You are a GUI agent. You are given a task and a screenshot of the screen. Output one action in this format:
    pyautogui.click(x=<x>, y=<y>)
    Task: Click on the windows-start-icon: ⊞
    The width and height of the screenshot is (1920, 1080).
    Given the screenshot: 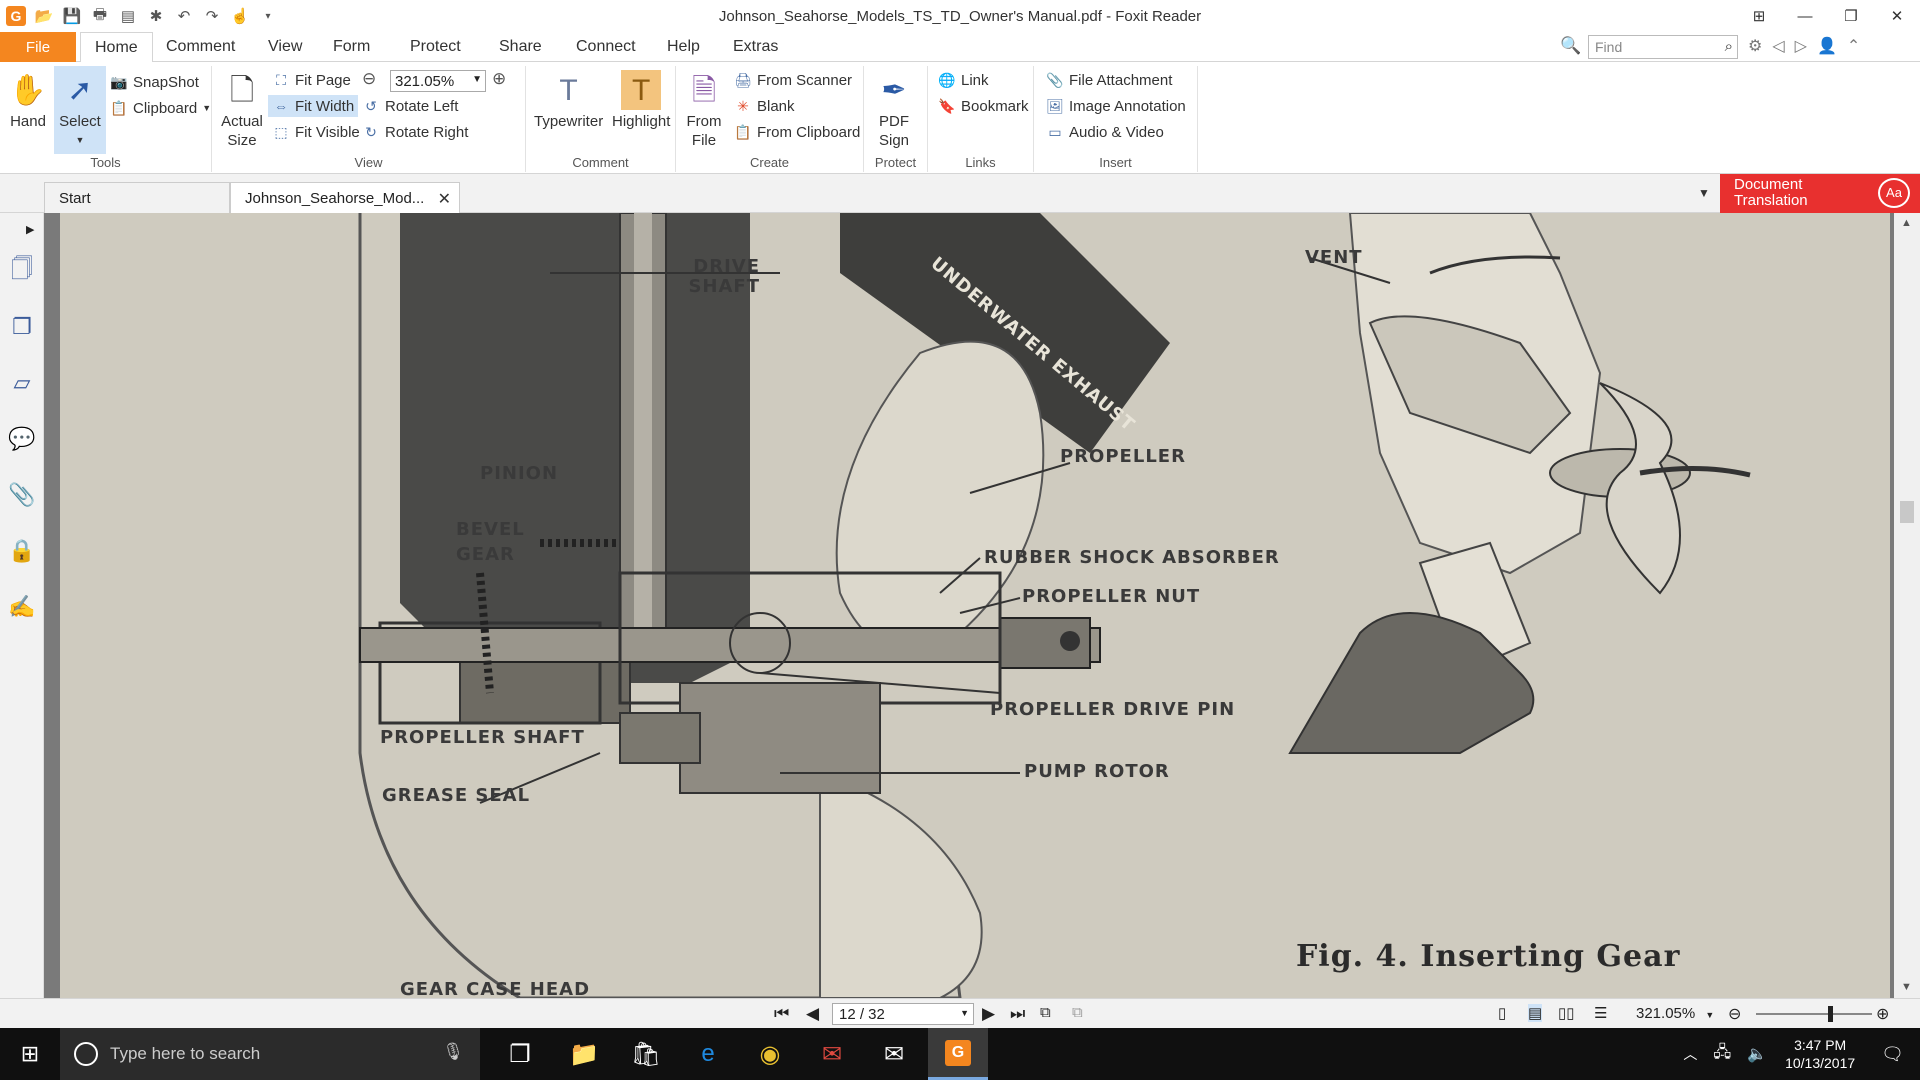 What is the action you would take?
    pyautogui.click(x=30, y=1054)
    